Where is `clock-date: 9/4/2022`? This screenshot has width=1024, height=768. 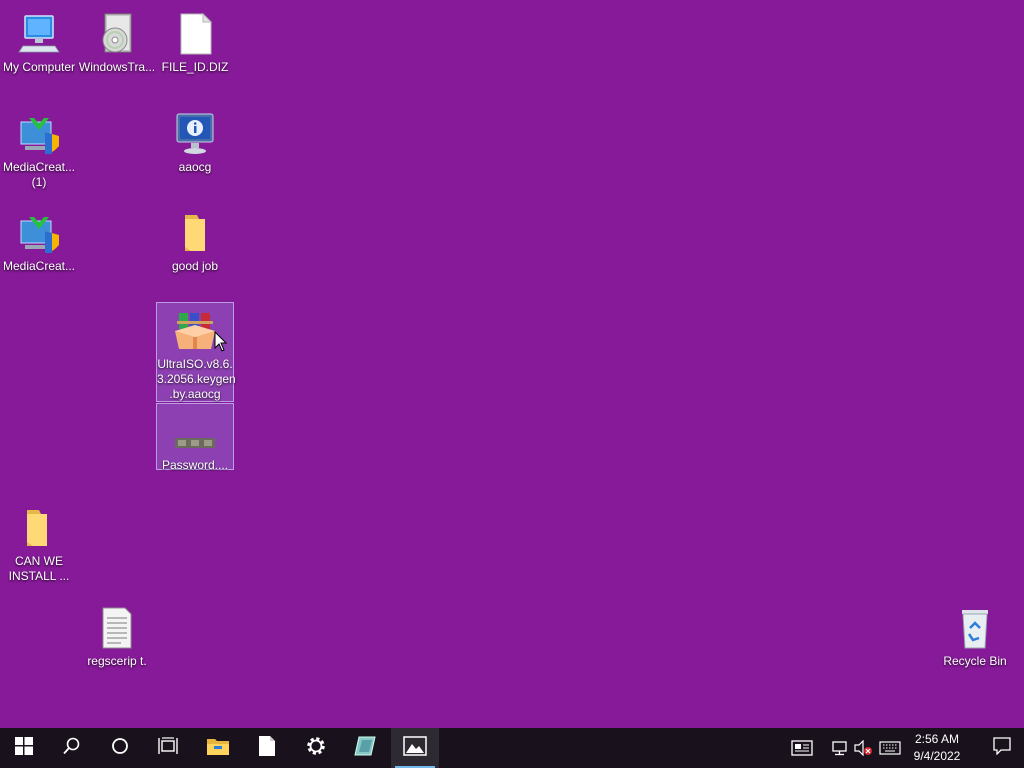
clock-date: 9/4/2022 is located at coordinates (937, 756).